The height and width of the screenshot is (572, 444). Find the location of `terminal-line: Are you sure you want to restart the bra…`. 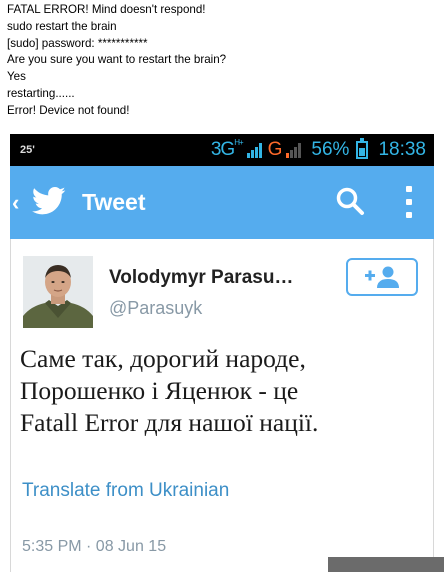

terminal-line: Are you sure you want to restart the bra… is located at coordinates (117, 60).